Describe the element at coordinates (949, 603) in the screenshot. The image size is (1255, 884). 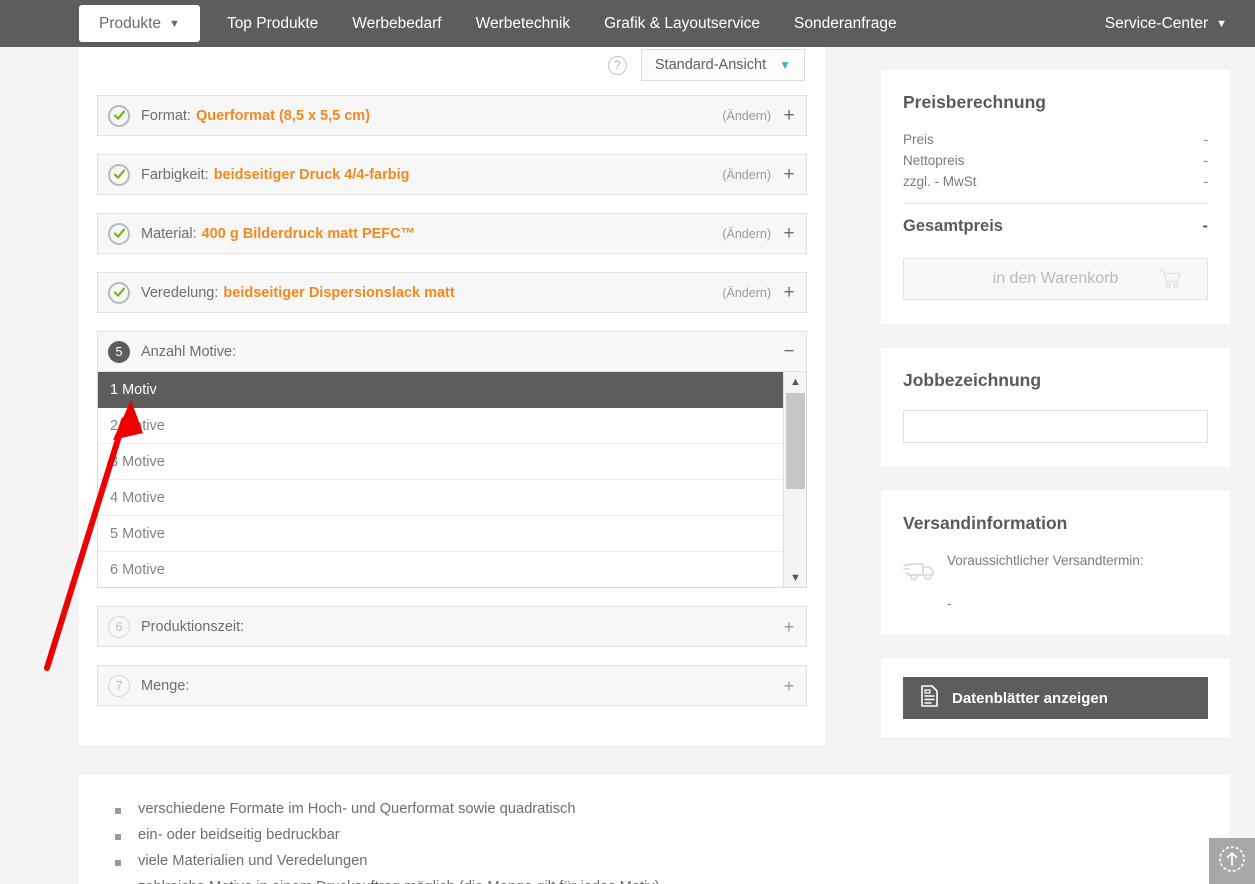
I see `shipping-date-value: -` at that location.